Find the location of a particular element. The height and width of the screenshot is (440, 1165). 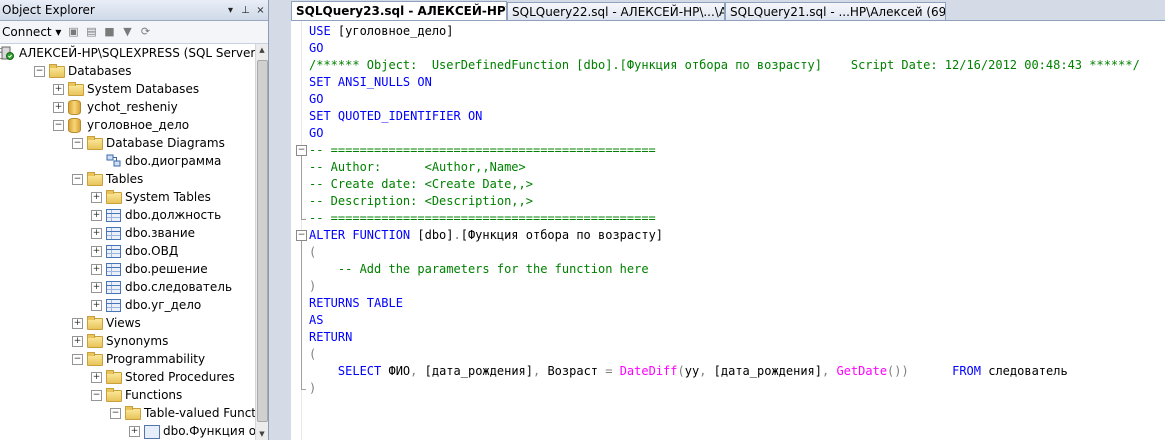

tree-node: − уголовное_дело is located at coordinates (128, 125).